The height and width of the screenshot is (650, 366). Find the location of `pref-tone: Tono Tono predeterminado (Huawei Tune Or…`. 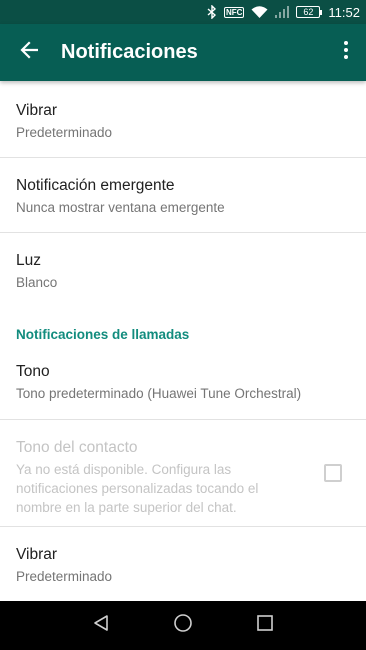

pref-tone: Tono Tono predeterminado (Huawei Tune Or… is located at coordinates (183, 382).